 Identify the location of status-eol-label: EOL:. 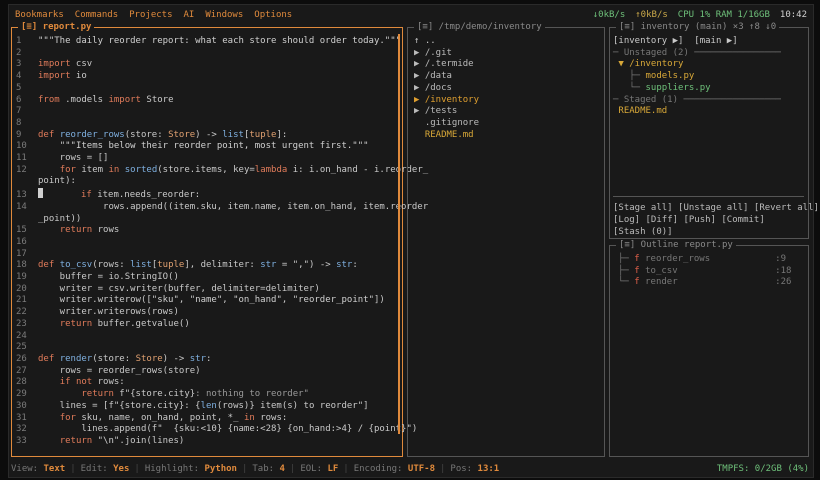
(311, 469).